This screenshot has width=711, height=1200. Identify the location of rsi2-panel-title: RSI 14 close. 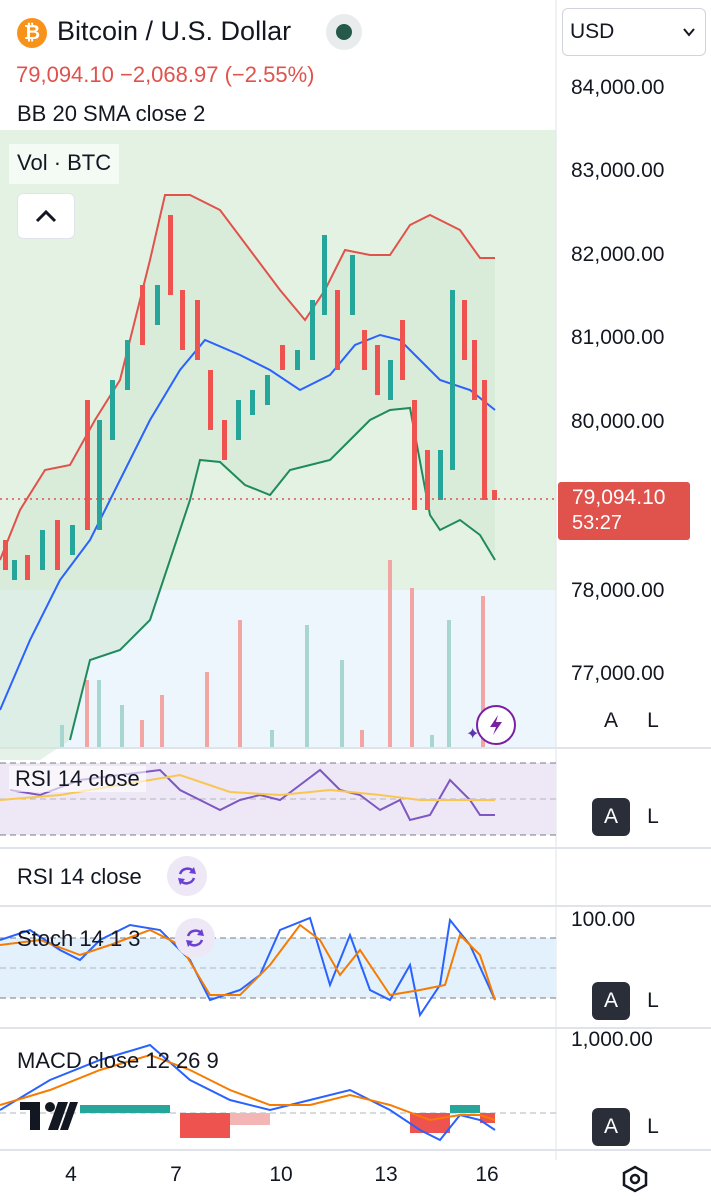
(79, 877).